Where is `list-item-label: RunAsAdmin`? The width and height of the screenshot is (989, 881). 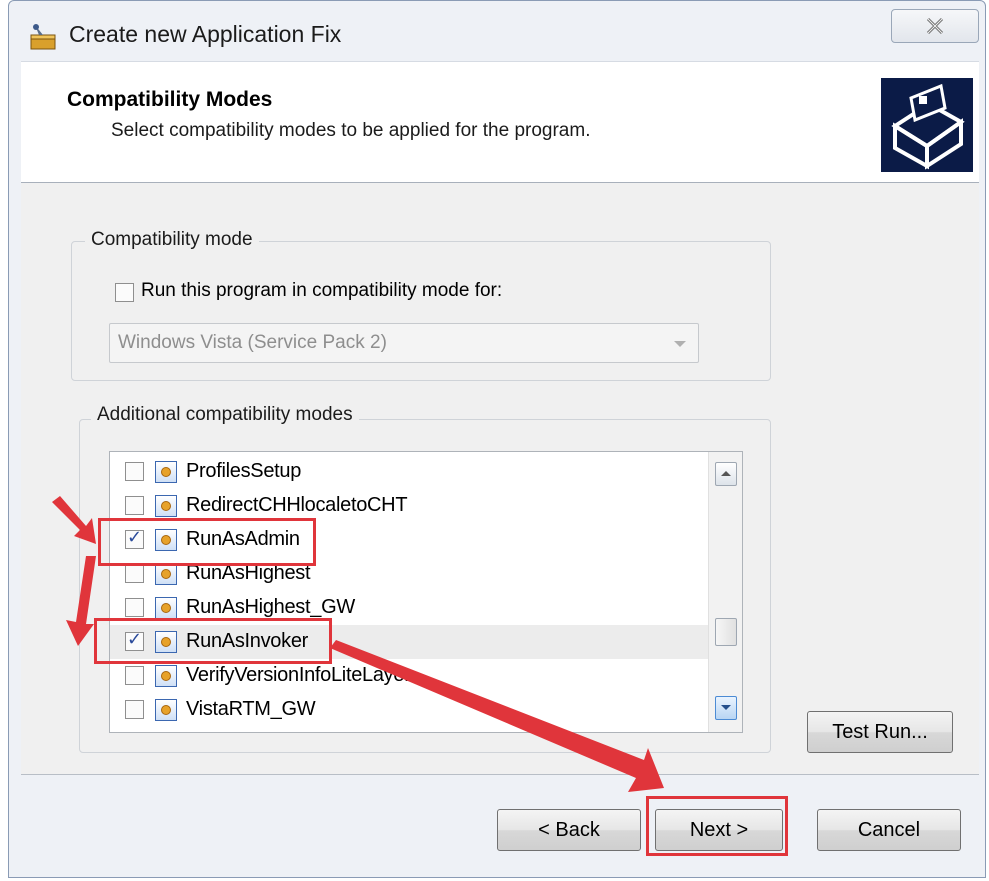 list-item-label: RunAsAdmin is located at coordinates (243, 539).